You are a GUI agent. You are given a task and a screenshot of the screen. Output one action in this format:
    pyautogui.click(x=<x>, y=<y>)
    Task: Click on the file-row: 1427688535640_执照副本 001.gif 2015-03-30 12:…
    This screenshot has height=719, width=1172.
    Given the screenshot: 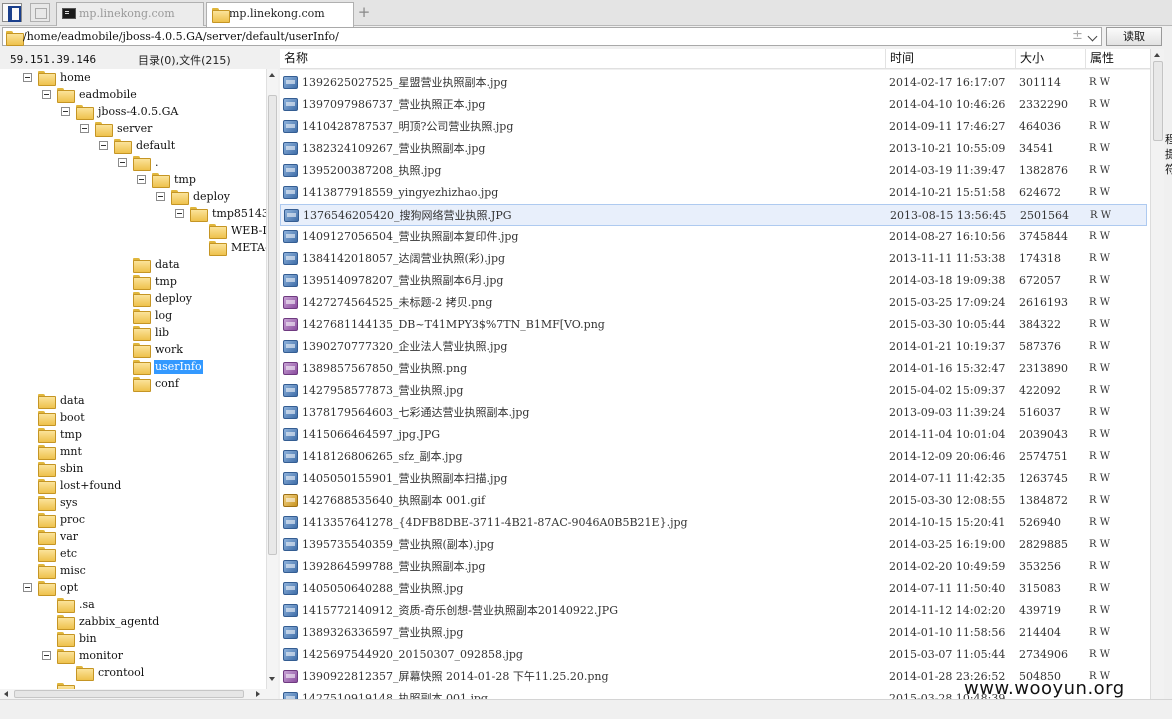 What is the action you would take?
    pyautogui.click(x=713, y=501)
    